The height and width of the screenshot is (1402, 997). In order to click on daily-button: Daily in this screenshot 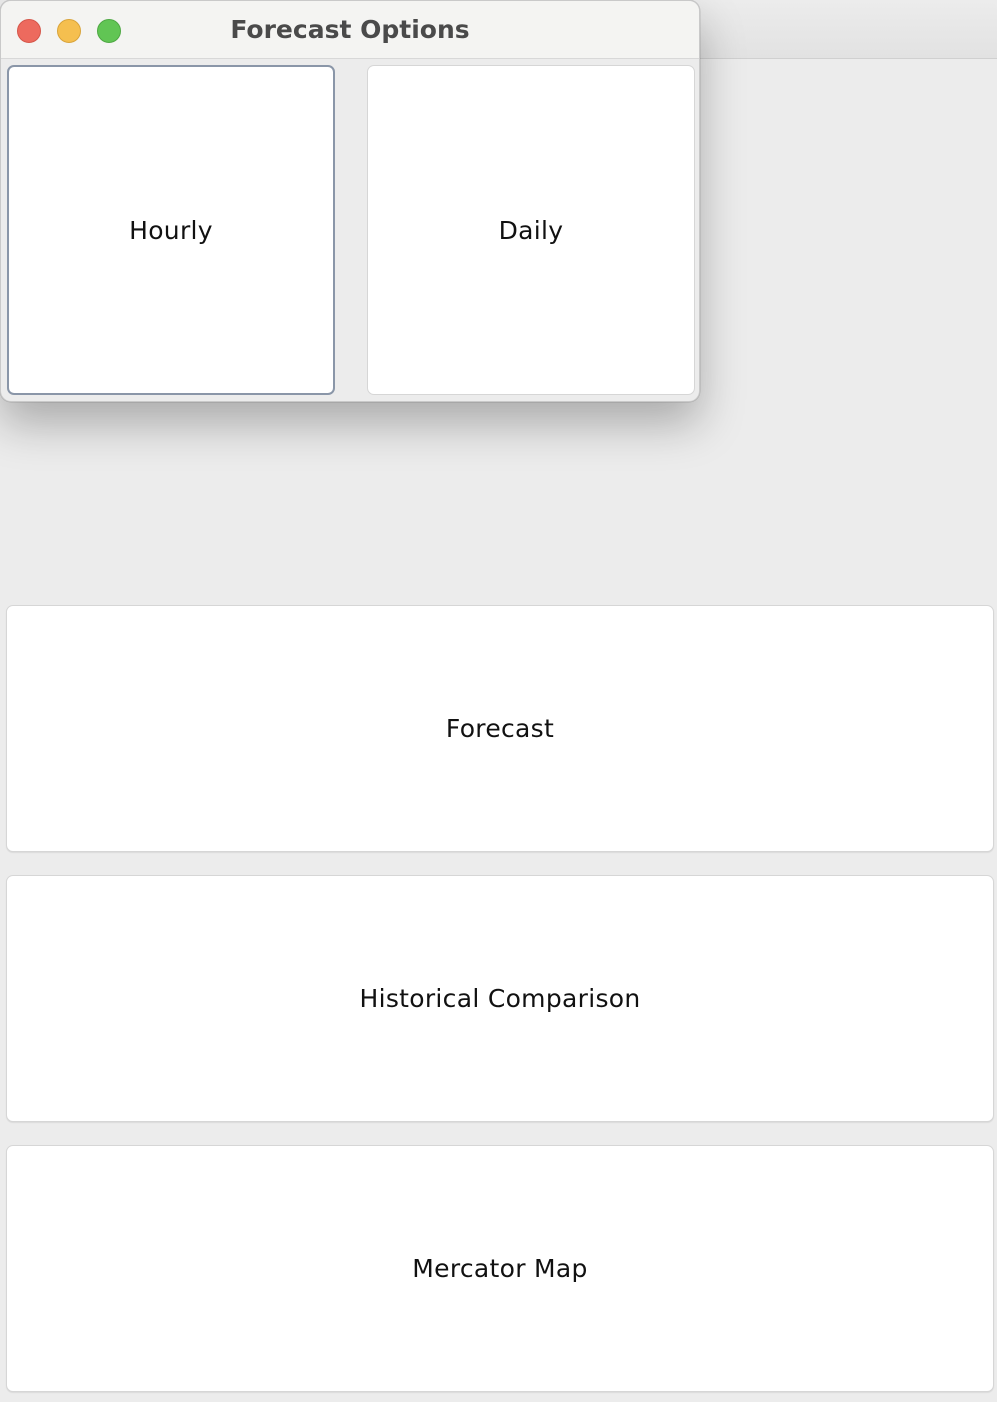, I will do `click(531, 230)`.